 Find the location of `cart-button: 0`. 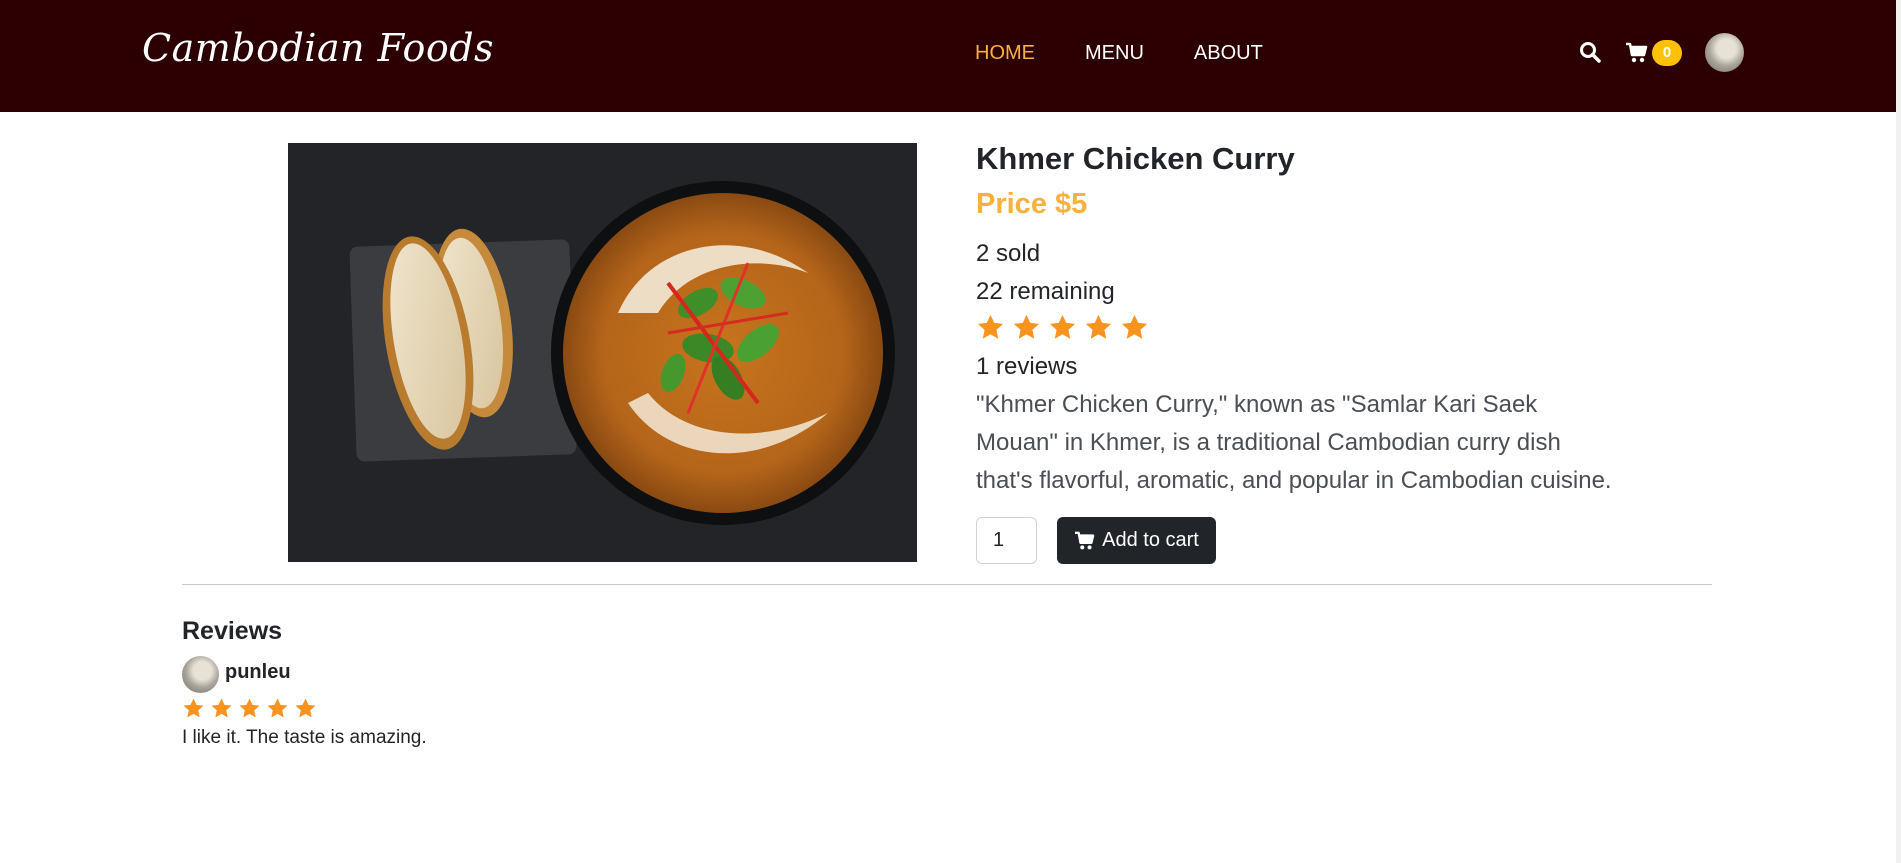

cart-button: 0 is located at coordinates (1655, 54).